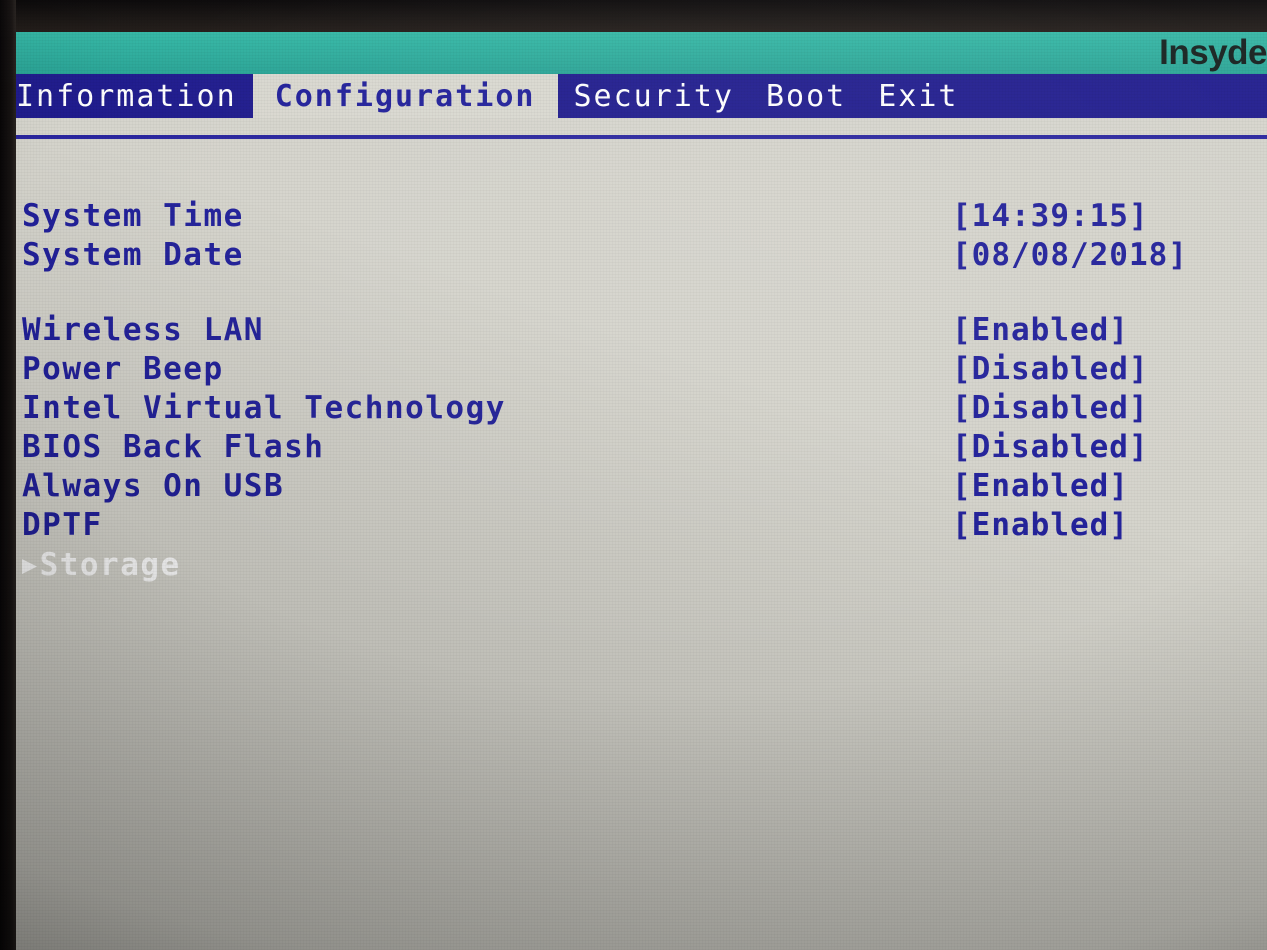 The image size is (1267, 950). What do you see at coordinates (642, 216) in the screenshot?
I see `setting-row-system-time: System Time [14:39:15]` at bounding box center [642, 216].